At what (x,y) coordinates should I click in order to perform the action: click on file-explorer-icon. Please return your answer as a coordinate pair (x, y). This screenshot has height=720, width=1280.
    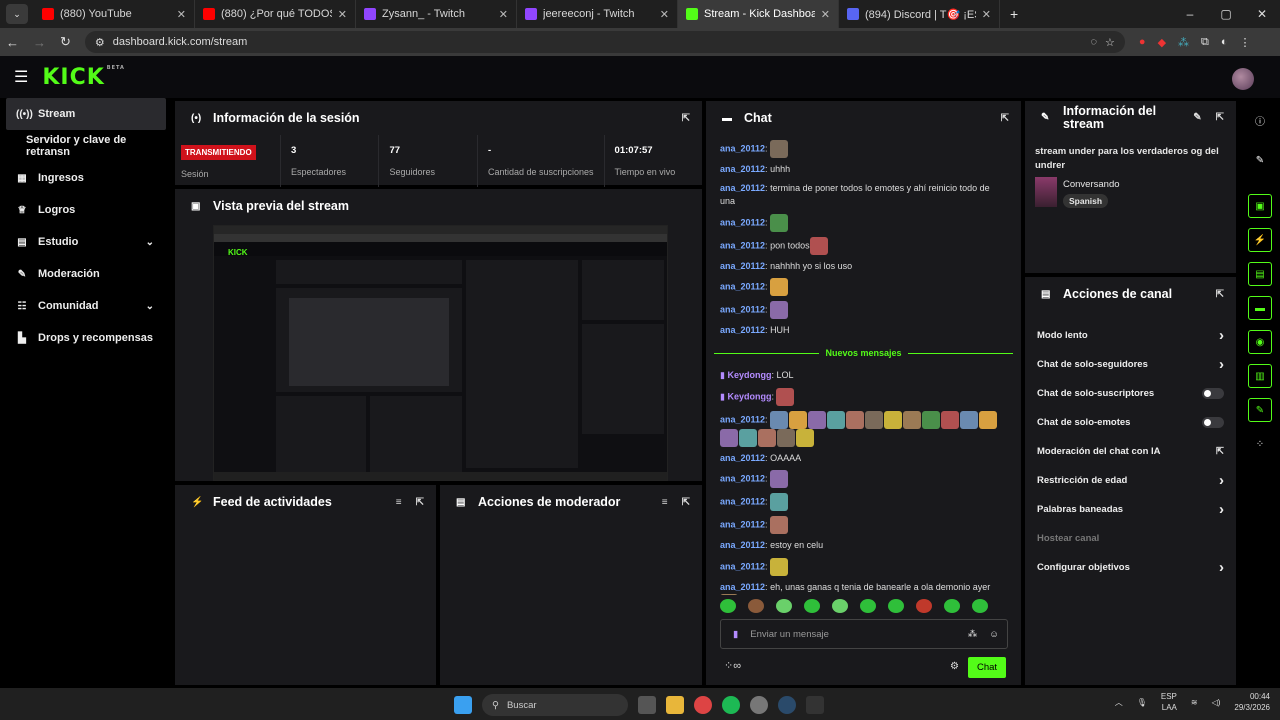
    Looking at the image, I should click on (675, 705).